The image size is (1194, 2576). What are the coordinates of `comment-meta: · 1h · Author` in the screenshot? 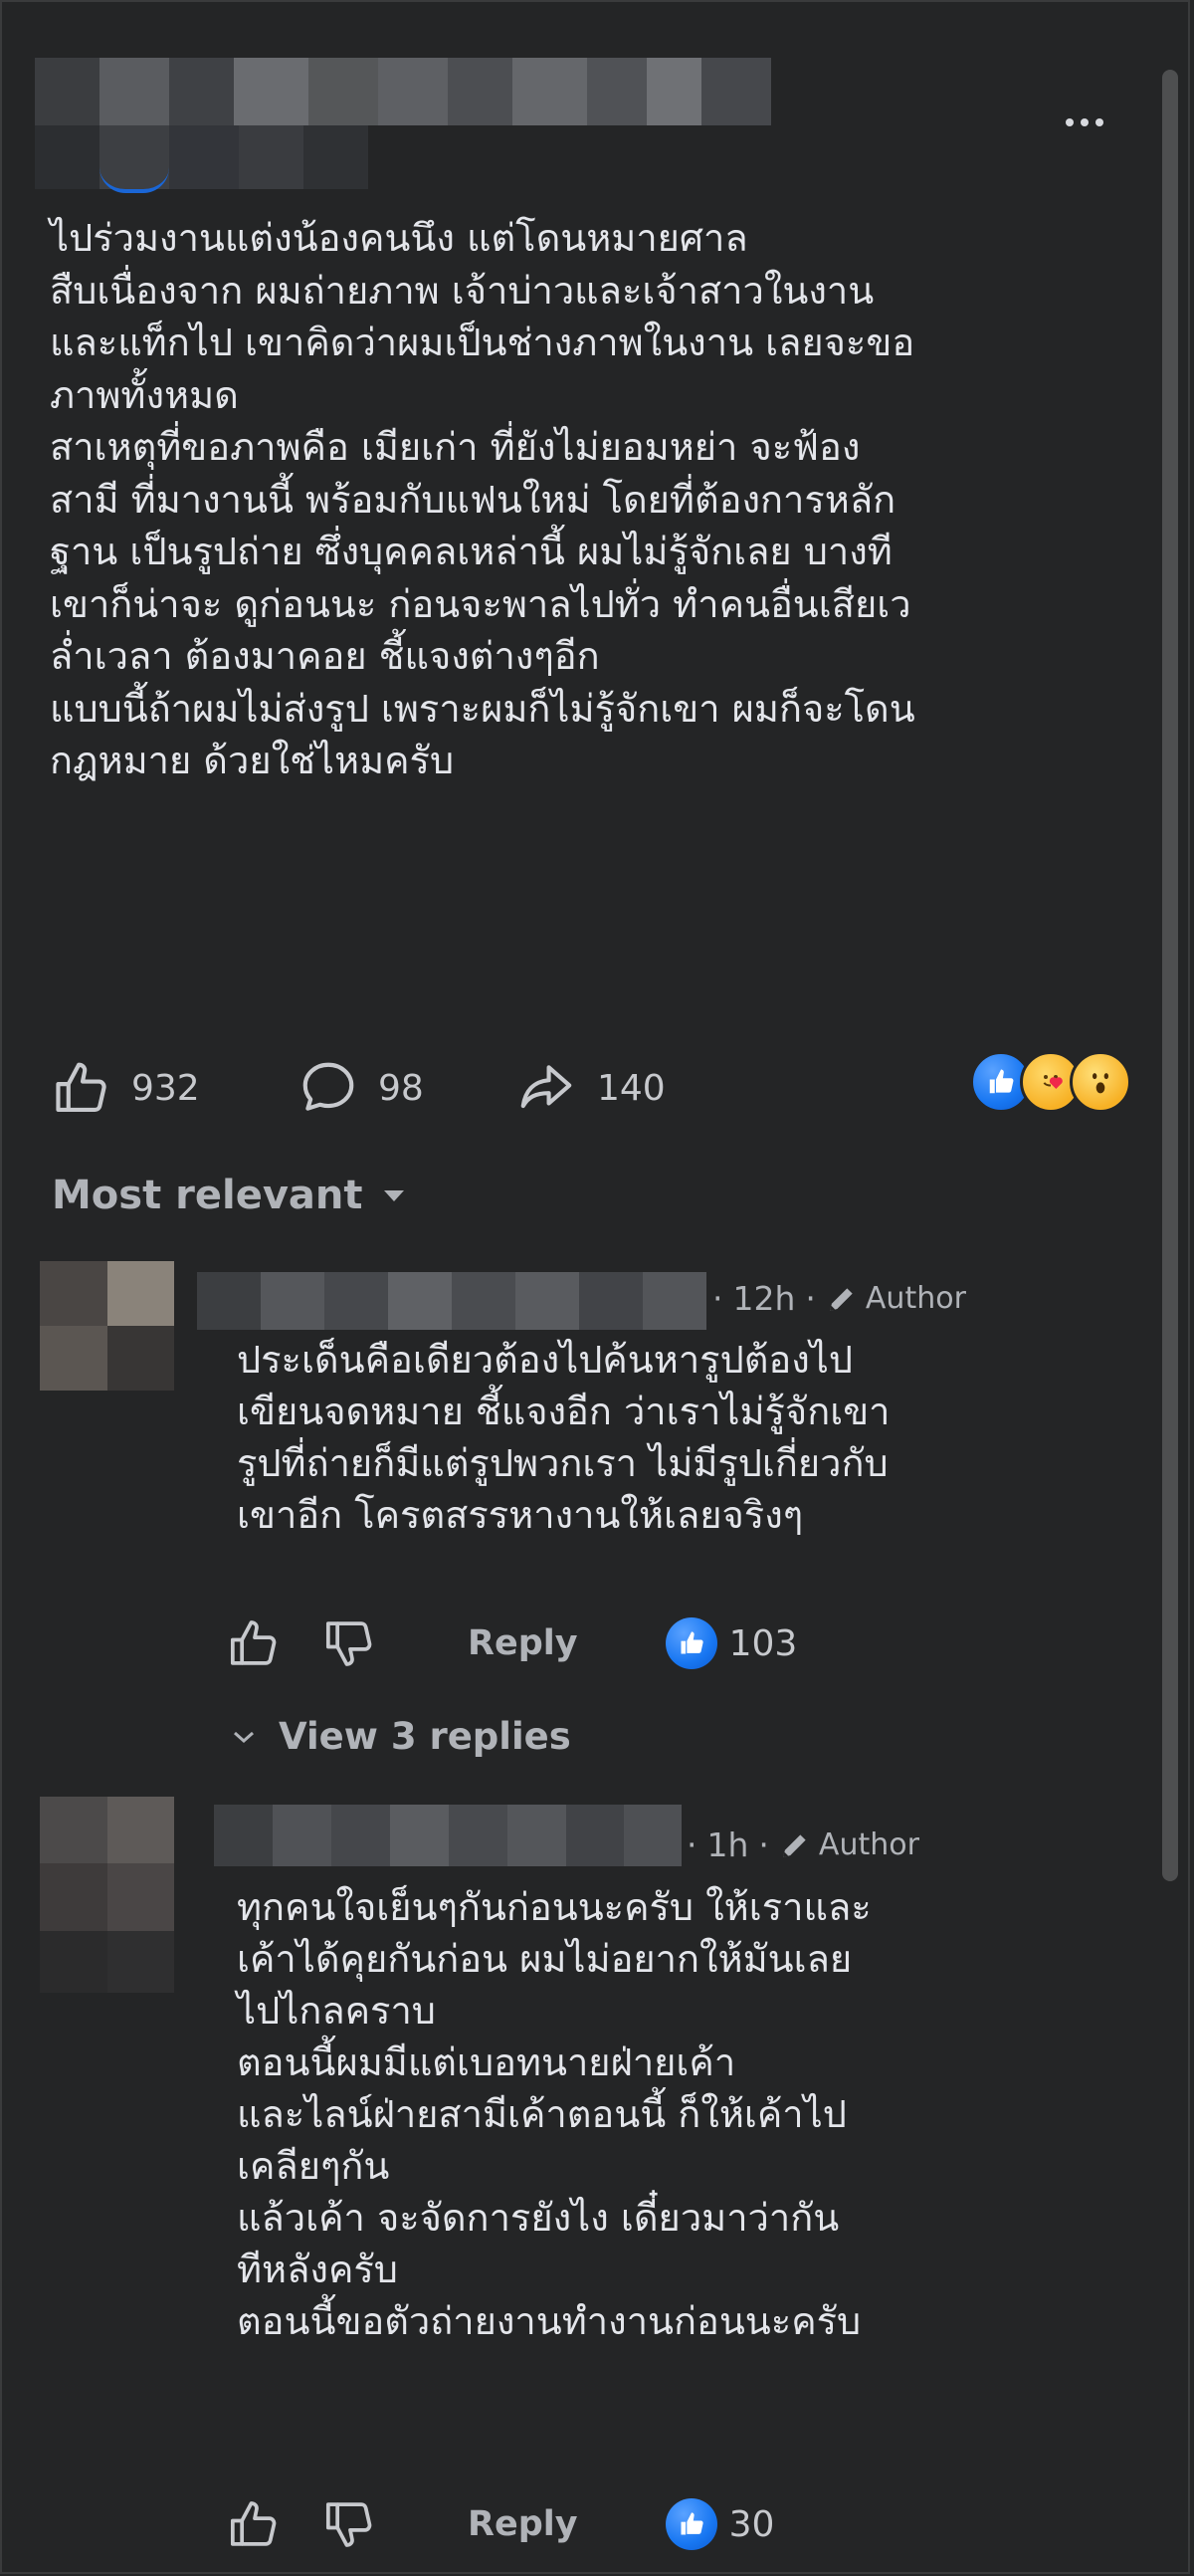 It's located at (803, 1844).